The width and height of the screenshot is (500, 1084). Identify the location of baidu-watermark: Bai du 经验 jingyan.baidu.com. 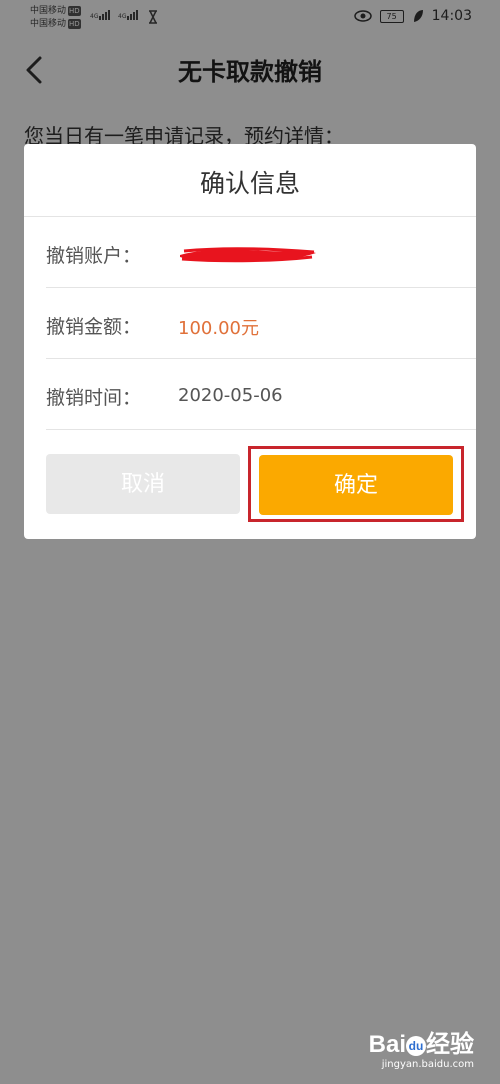
(421, 1051).